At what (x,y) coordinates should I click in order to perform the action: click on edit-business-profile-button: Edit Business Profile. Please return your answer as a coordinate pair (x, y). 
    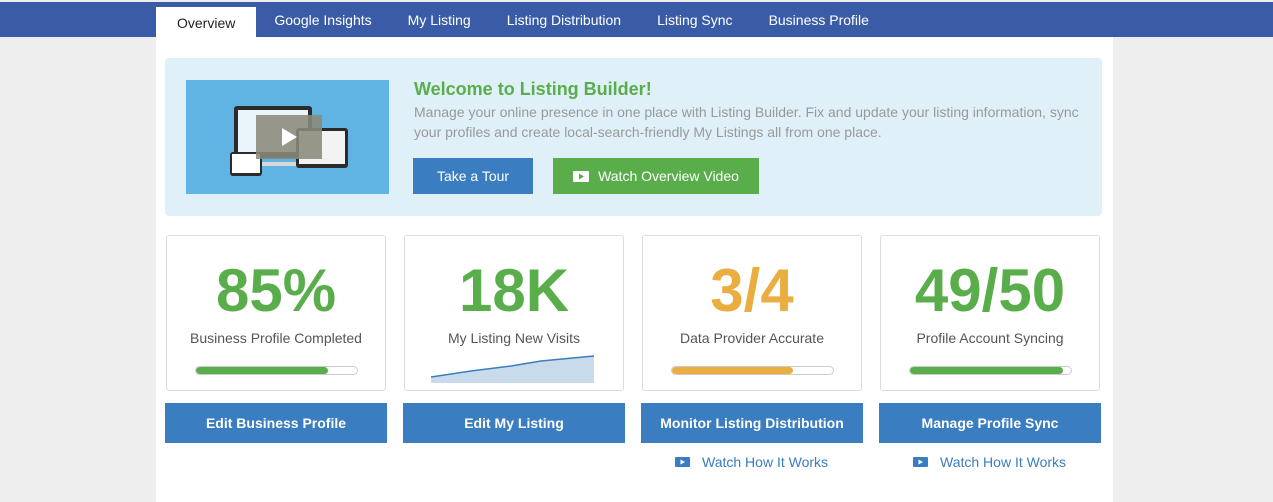
    Looking at the image, I should click on (276, 423).